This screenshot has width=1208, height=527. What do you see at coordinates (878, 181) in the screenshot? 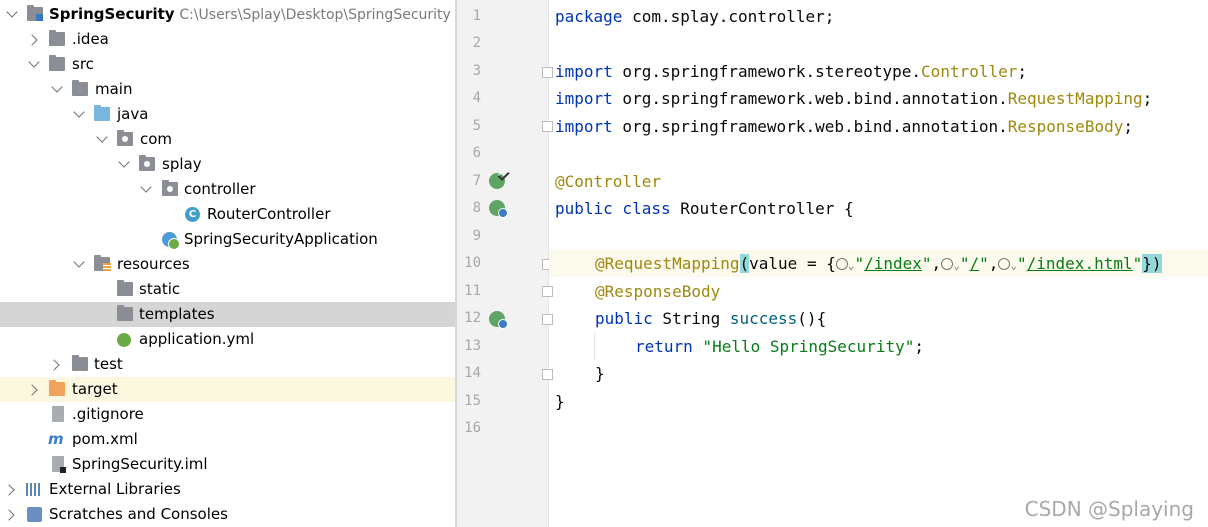
I see `code-line-7: @Controller` at bounding box center [878, 181].